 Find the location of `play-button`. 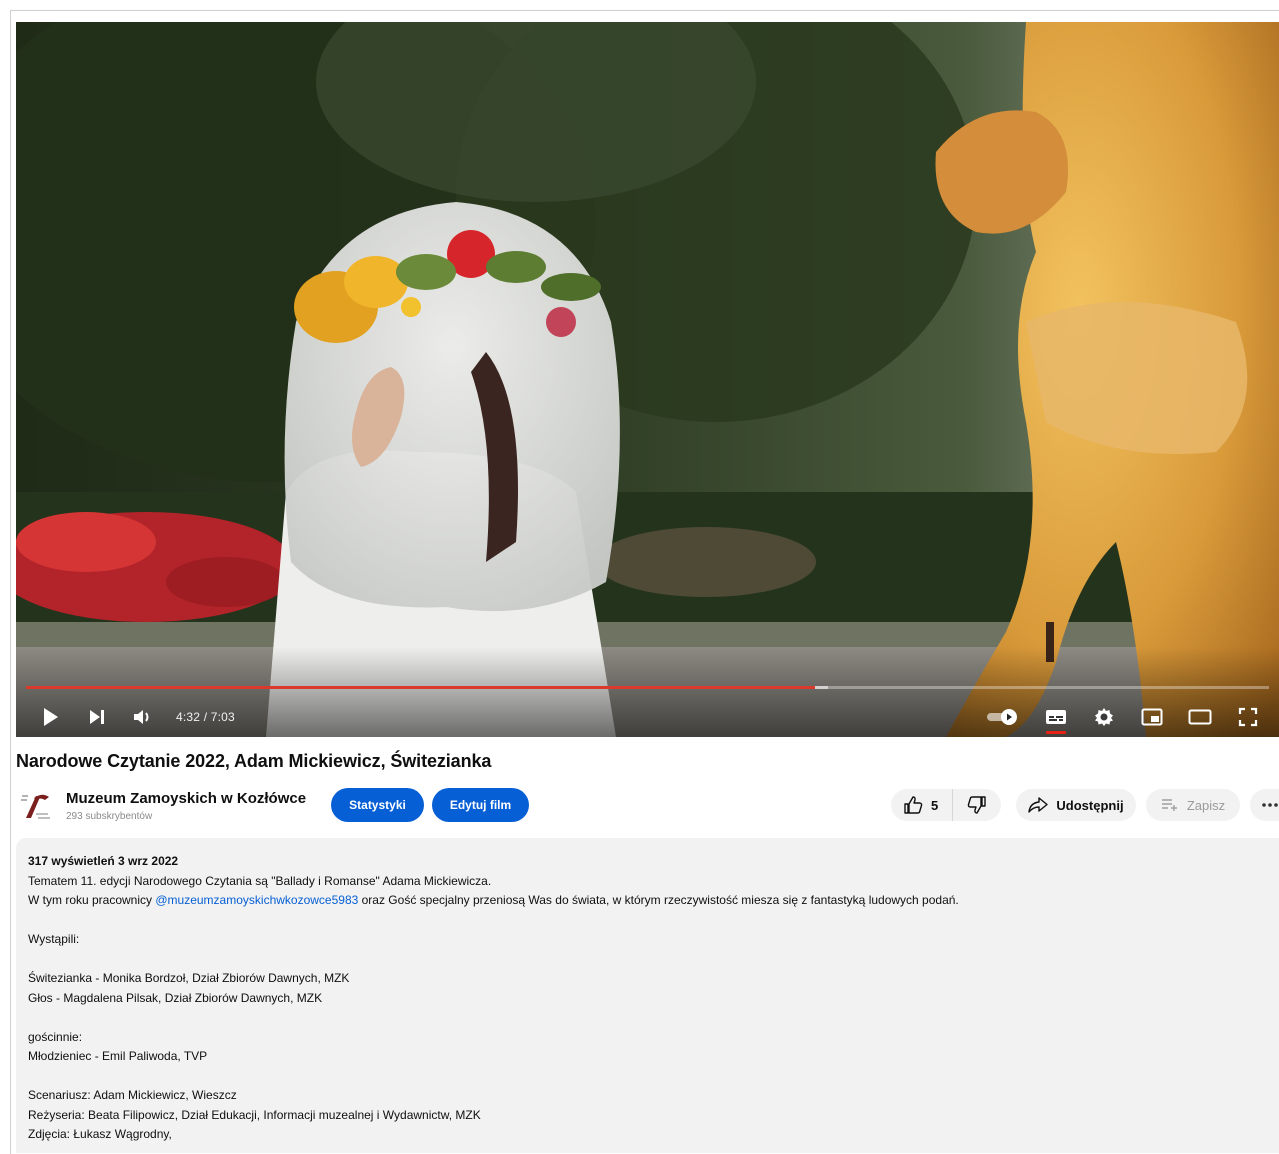

play-button is located at coordinates (51, 717).